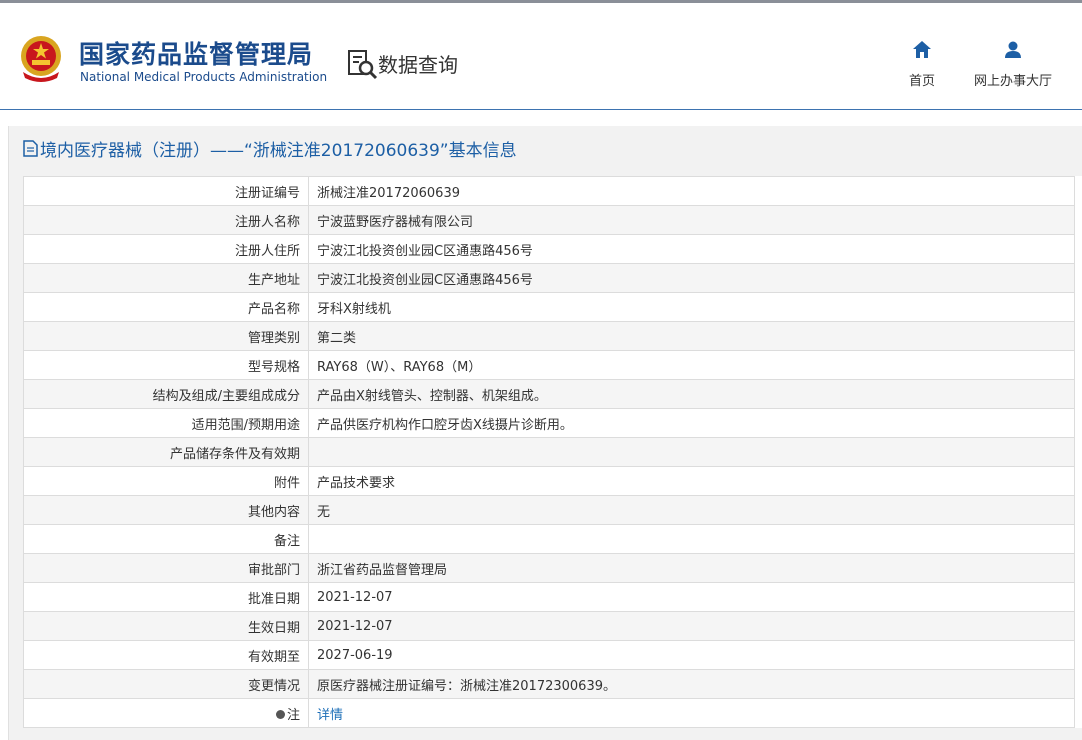 This screenshot has width=1082, height=740. I want to click on table-row: 注册证编号 浙械注准20172060639, so click(549, 191).